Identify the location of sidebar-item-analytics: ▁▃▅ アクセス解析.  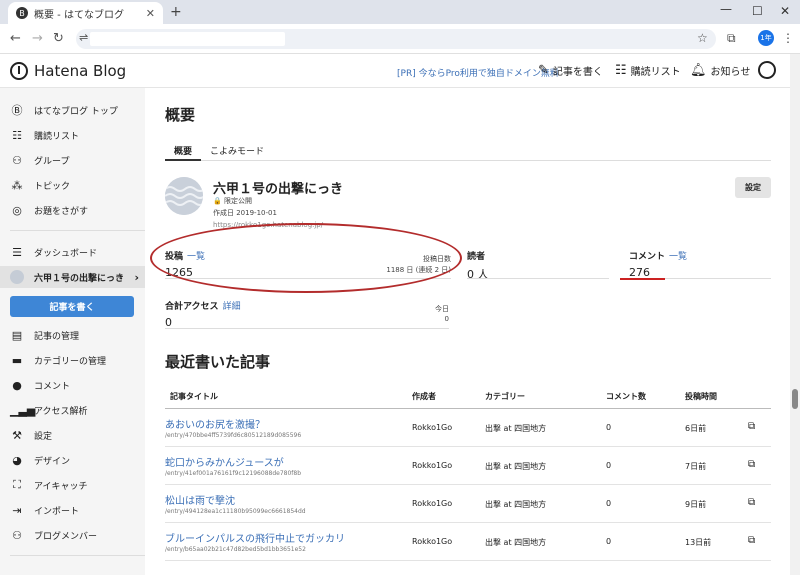
(72, 410).